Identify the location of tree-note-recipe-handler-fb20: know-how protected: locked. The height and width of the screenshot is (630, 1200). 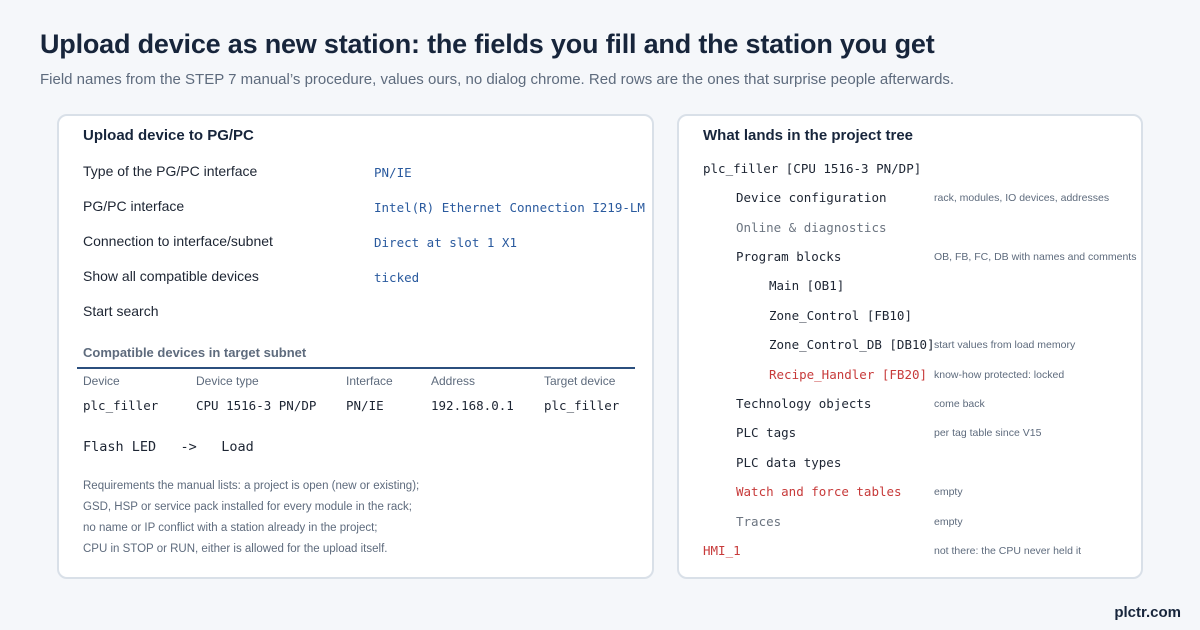
(999, 375).